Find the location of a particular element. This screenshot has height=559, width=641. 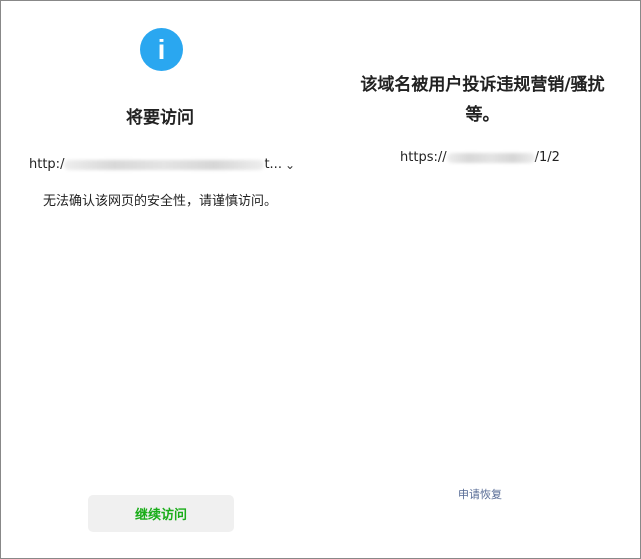

blocked-title: 该域名被用户投诉违规营销/骚扰等。 is located at coordinates (482, 100).